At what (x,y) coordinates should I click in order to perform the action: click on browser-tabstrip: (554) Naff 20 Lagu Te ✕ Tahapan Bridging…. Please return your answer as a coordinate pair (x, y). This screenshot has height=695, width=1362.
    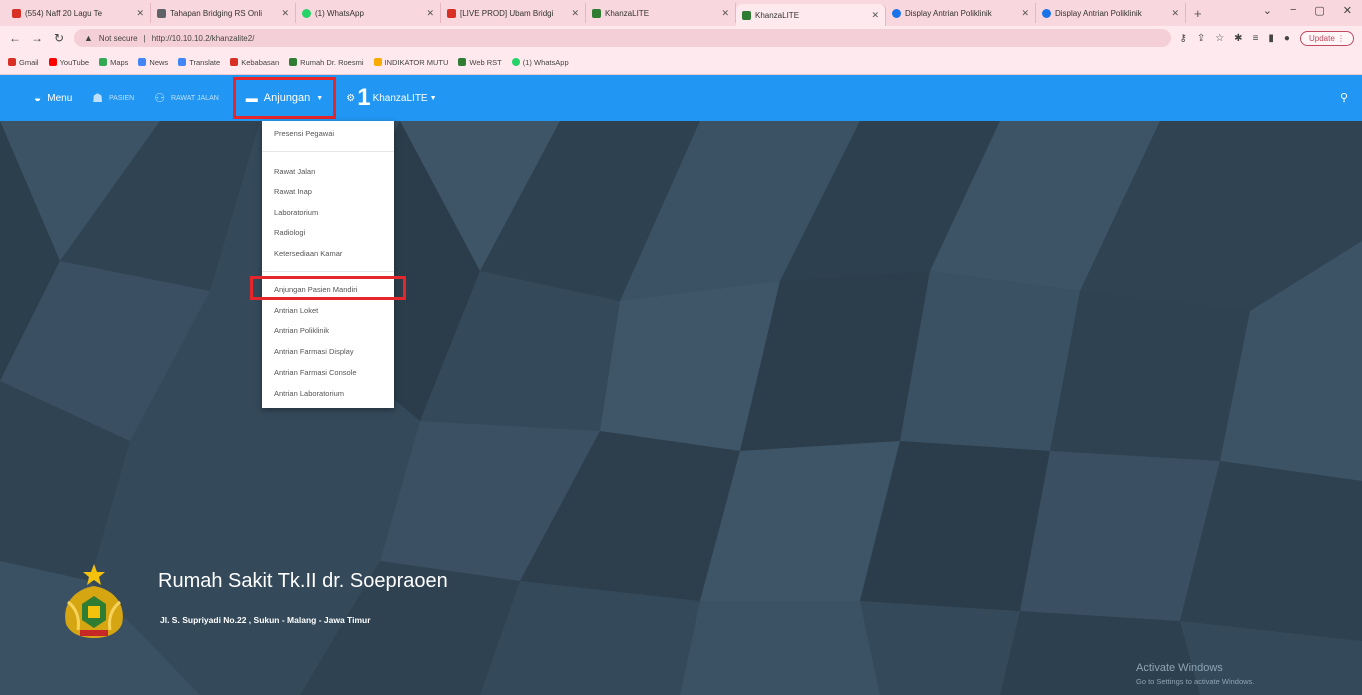
    Looking at the image, I should click on (681, 13).